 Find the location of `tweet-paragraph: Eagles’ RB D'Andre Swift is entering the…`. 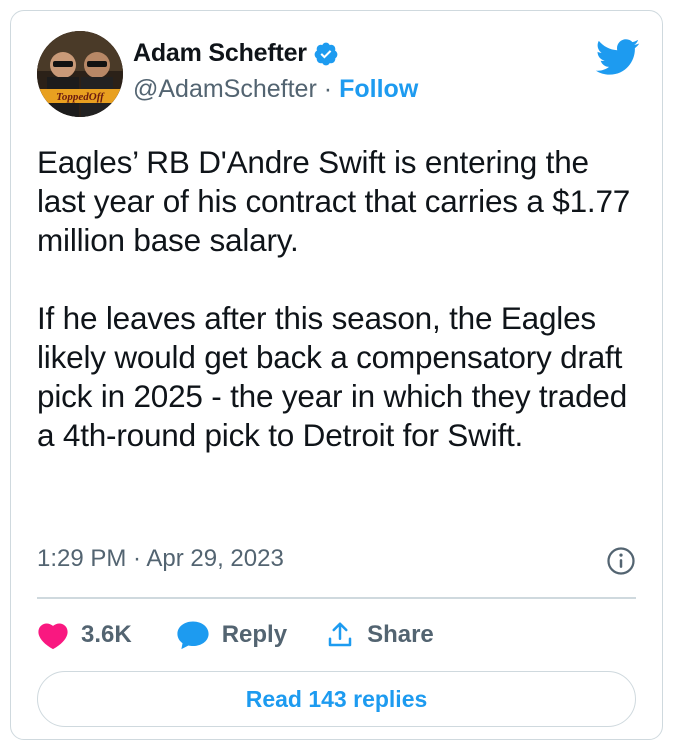

tweet-paragraph: Eagles’ RB D'Andre Swift is entering the… is located at coordinates (334, 201).